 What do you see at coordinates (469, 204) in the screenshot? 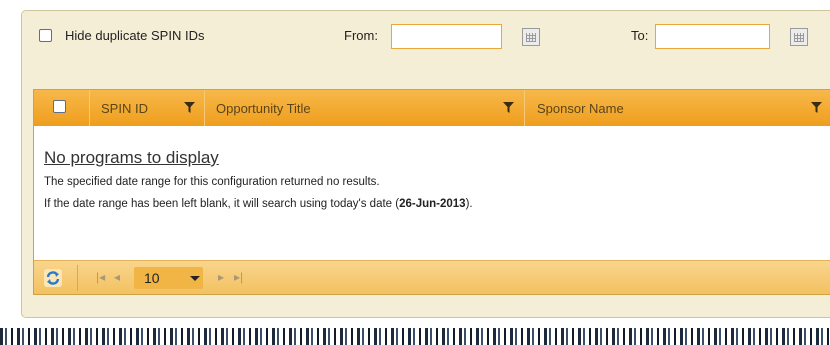
I see `empty-state-hint-suffix: ).` at bounding box center [469, 204].